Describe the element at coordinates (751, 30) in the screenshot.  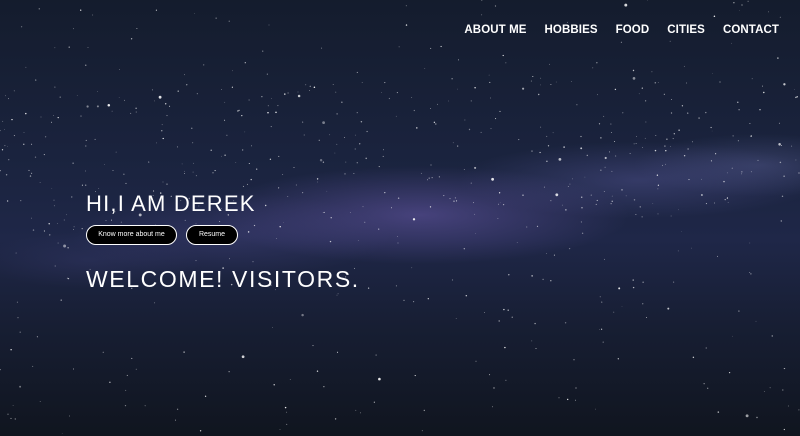
I see `nav-link-contact: CONTACT` at that location.